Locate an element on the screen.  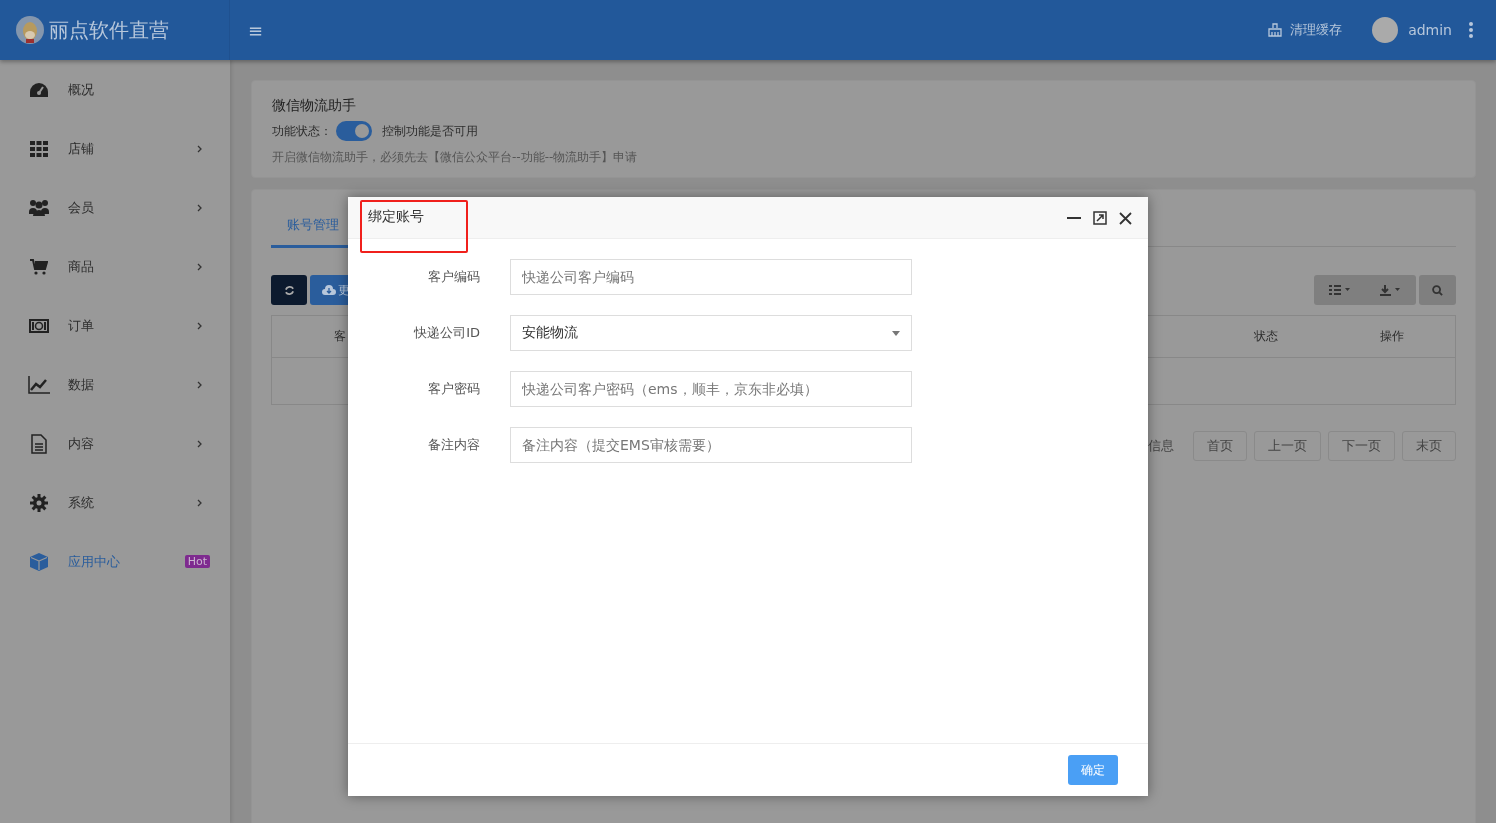
toggle-hint: 控制功能是否可用 is located at coordinates (430, 131).